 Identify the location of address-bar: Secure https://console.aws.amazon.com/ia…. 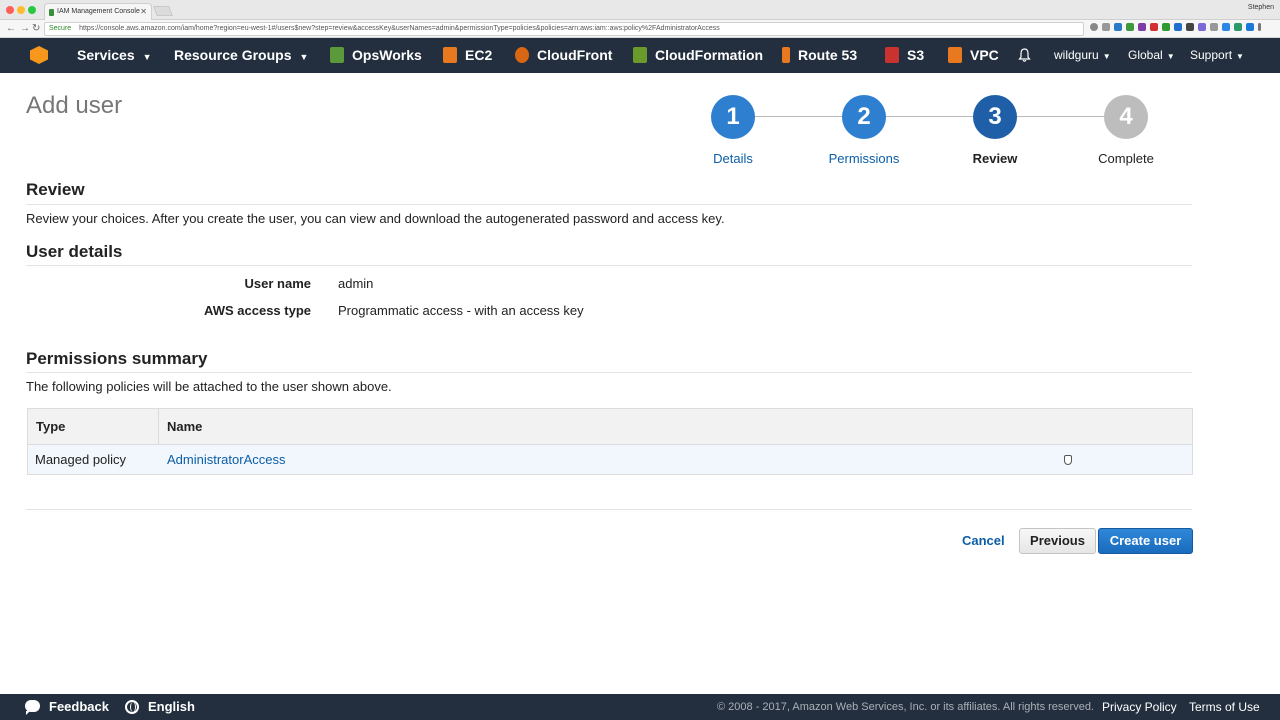
(564, 29).